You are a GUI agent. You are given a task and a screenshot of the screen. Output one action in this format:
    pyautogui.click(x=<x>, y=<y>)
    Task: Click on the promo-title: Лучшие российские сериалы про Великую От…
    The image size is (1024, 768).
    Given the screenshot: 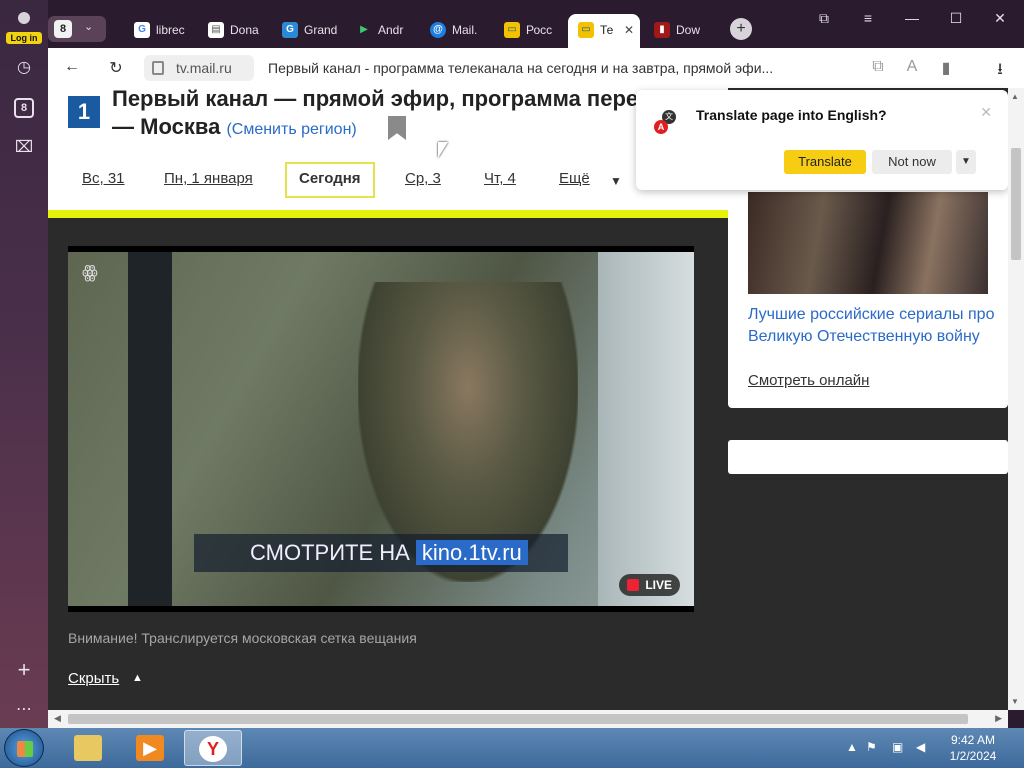 What is the action you would take?
    pyautogui.click(x=873, y=326)
    